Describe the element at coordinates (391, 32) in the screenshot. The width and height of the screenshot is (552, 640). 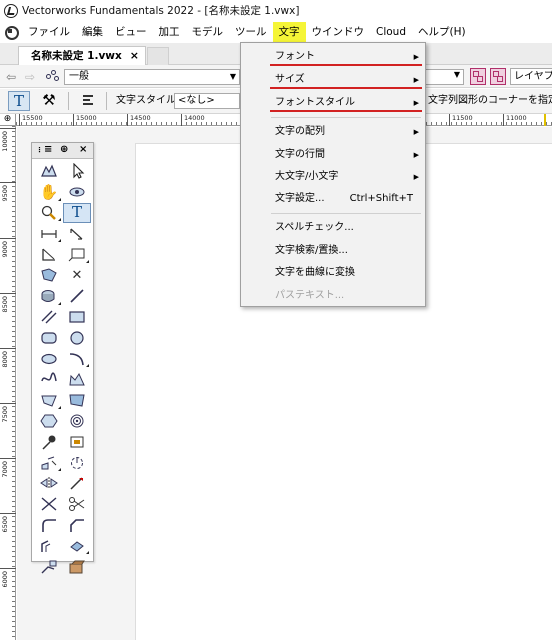
I see `menu-cloud: Cloud` at that location.